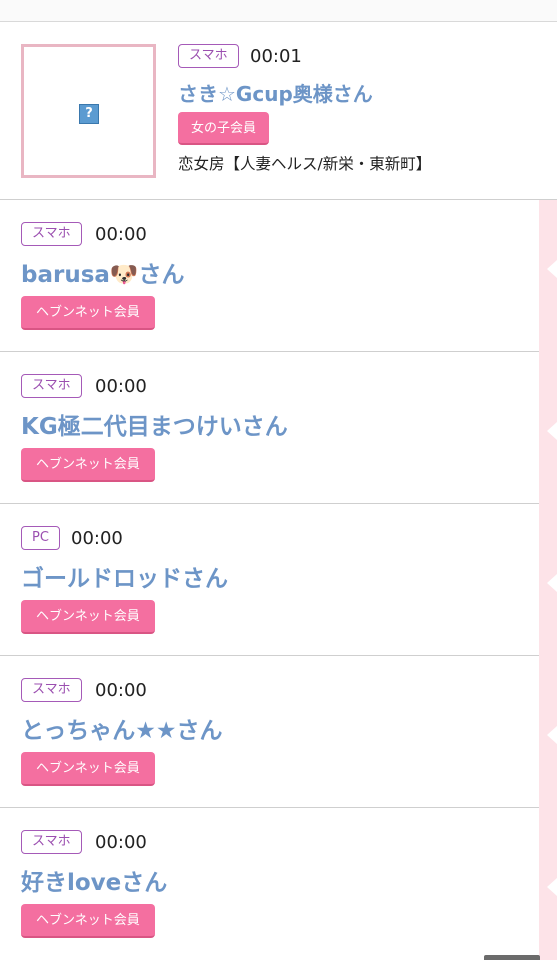  Describe the element at coordinates (89, 114) in the screenshot. I see `broken-image-icon: ?` at that location.